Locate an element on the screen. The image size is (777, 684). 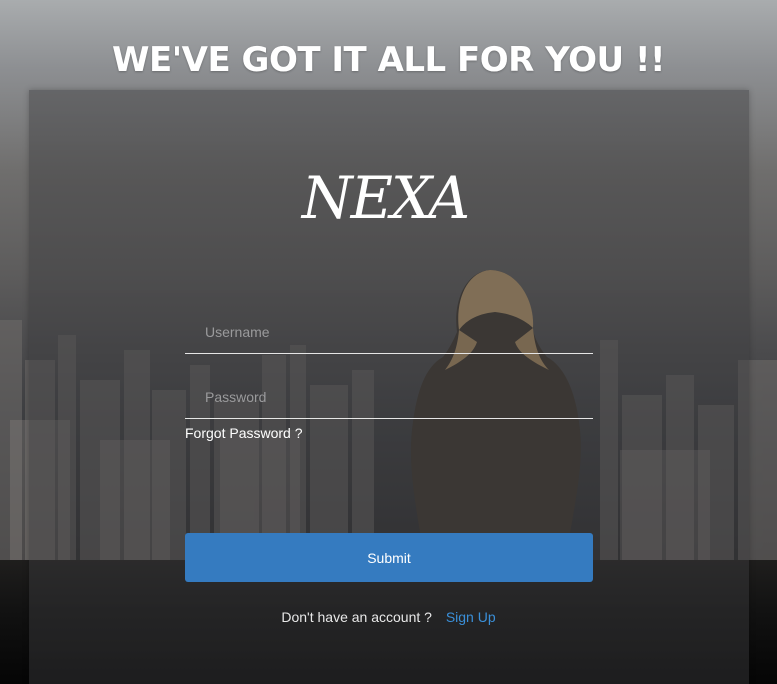
svg-text: NEXA is located at coordinates (384, 197).